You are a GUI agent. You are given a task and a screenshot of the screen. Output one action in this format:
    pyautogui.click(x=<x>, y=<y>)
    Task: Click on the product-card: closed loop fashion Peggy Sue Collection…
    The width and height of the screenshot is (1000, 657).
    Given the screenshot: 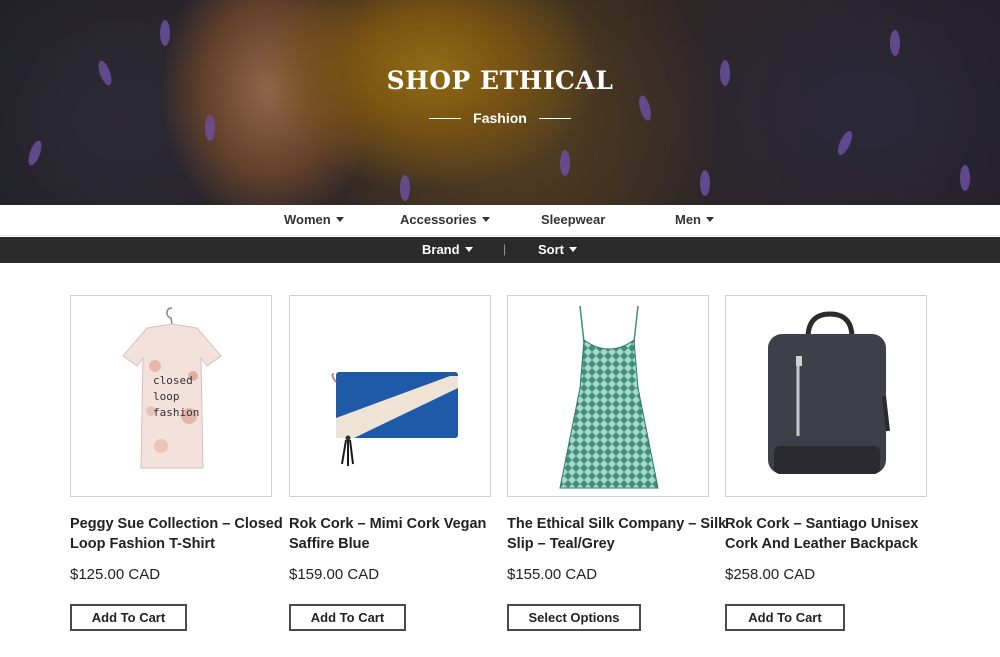 What is the action you would take?
    pyautogui.click(x=176, y=463)
    